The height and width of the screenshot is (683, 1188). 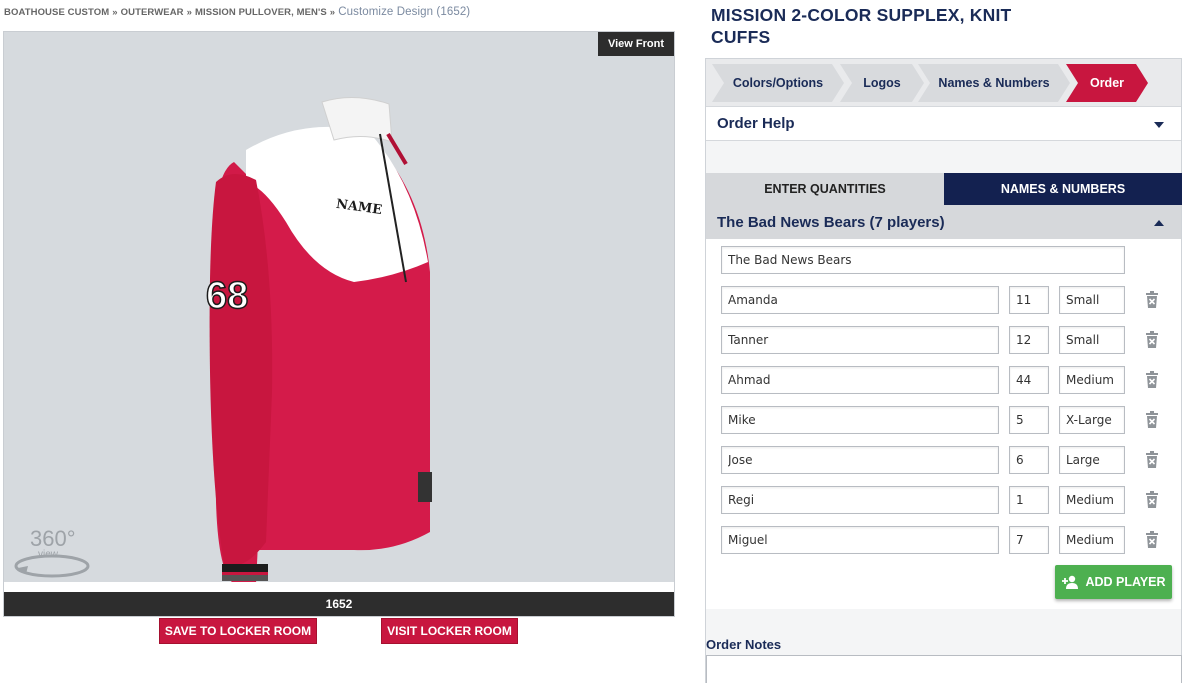 What do you see at coordinates (1159, 223) in the screenshot?
I see `chevron-up-icon` at bounding box center [1159, 223].